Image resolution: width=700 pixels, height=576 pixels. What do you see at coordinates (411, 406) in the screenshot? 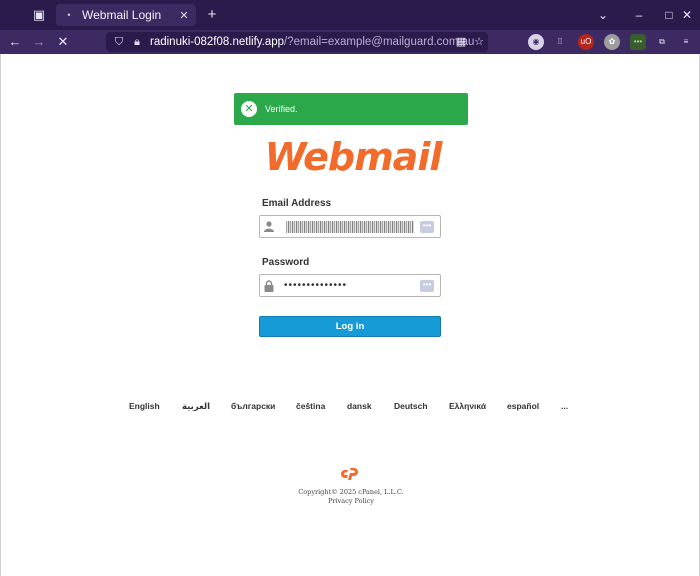
I see `language-link-german: Deutsch` at bounding box center [411, 406].